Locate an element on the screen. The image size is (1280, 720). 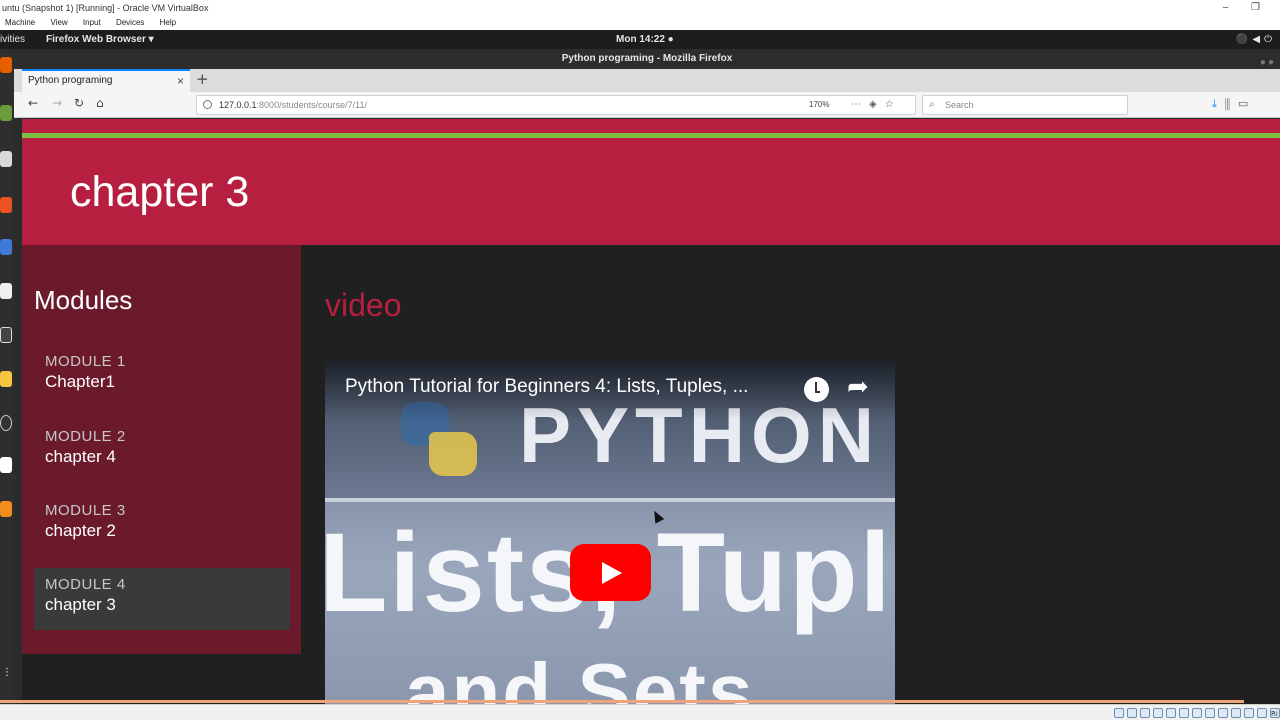
ubuntu-dock: ⋮ is located at coordinates (7, 376).